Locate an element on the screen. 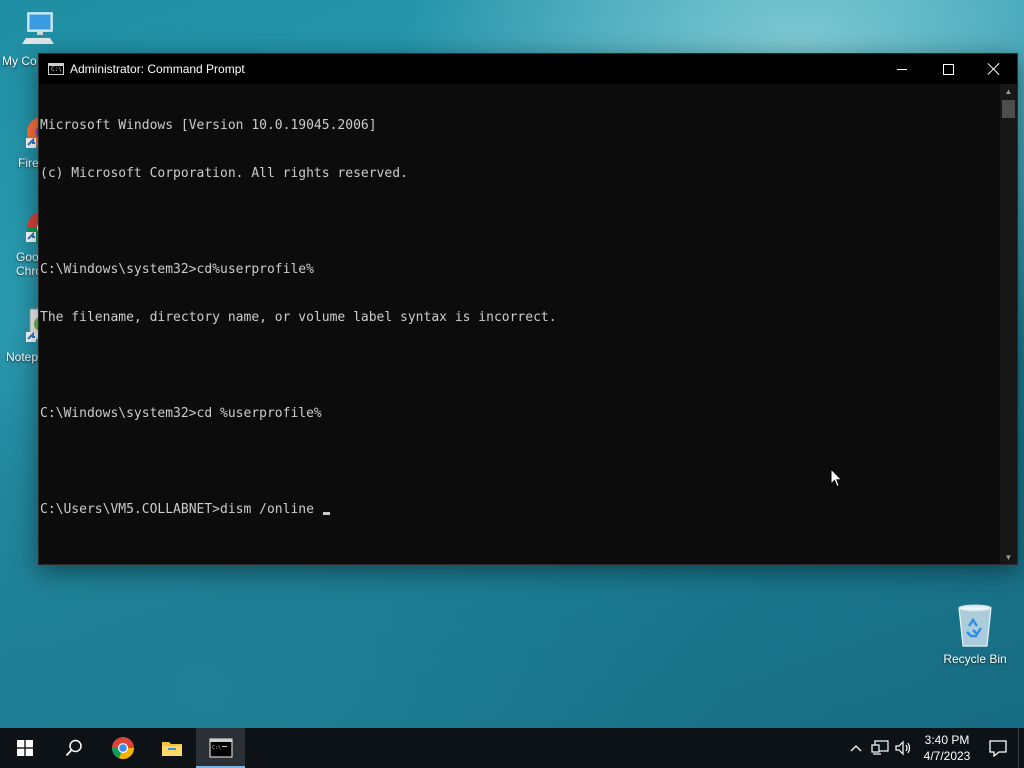 This screenshot has width=1024, height=768. maximize-button is located at coordinates (948, 69).